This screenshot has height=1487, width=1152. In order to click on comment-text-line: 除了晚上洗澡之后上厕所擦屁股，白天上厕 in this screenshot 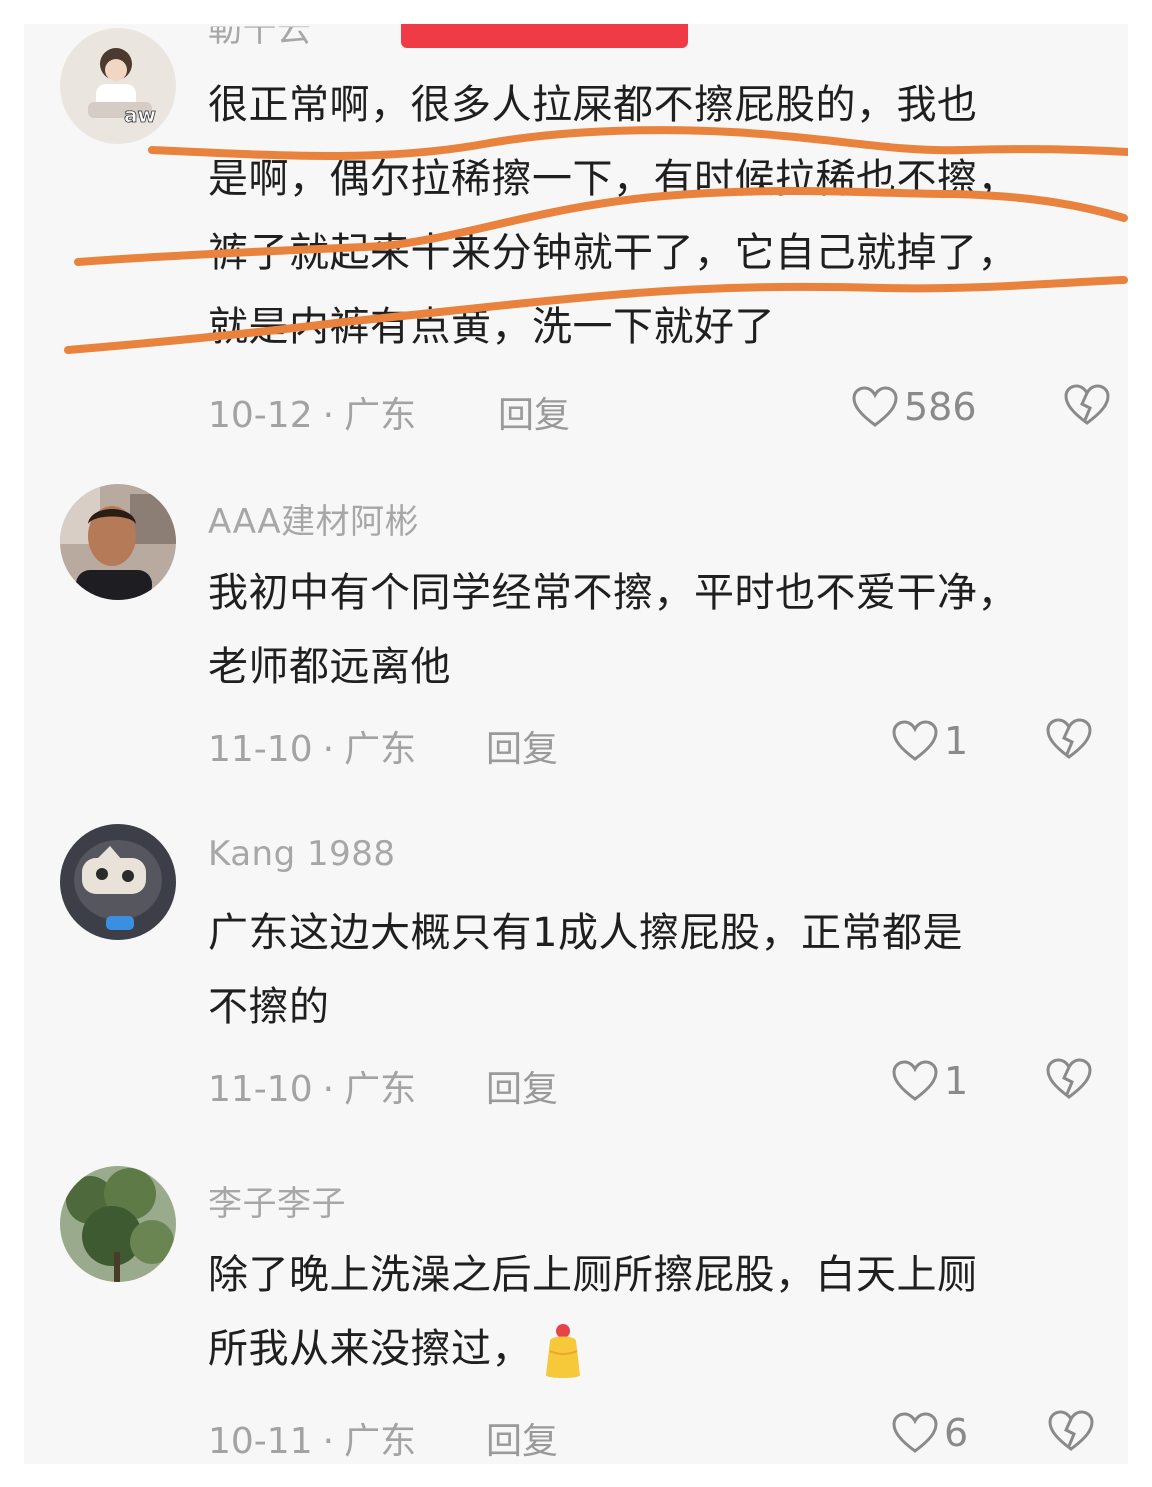, I will do `click(593, 1275)`.